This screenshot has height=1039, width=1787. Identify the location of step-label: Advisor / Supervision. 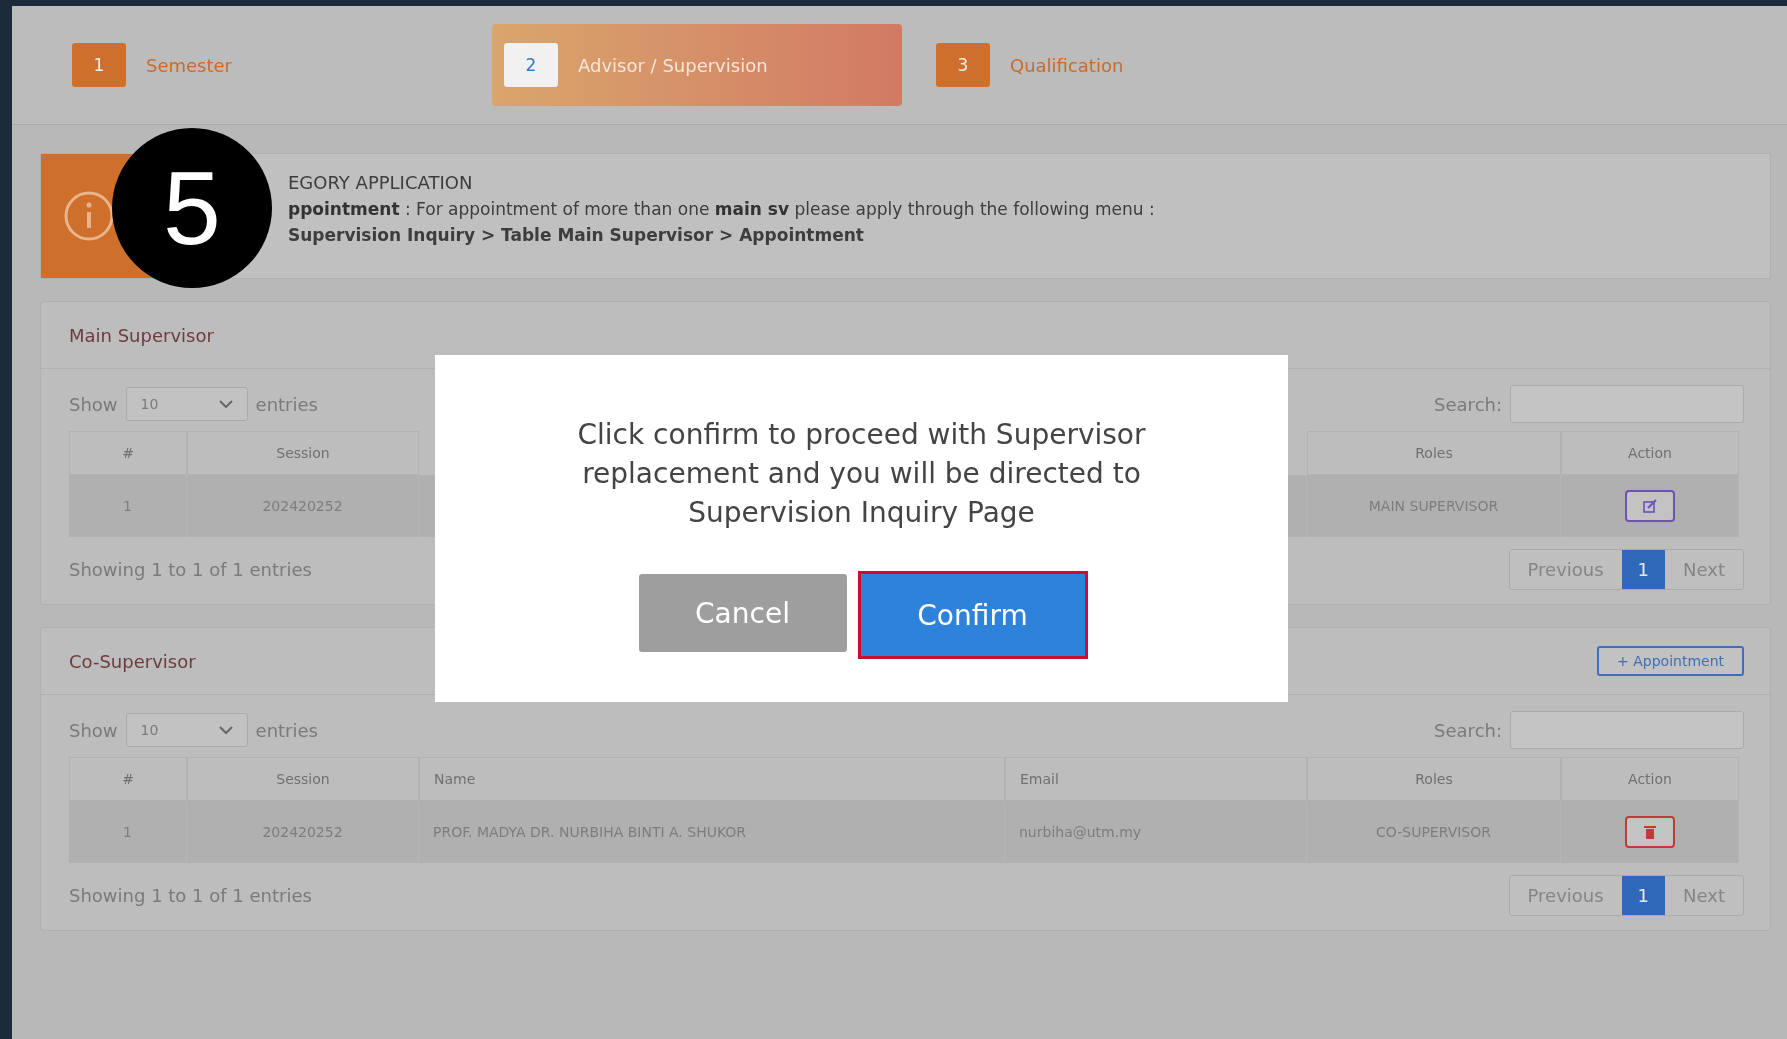
(673, 65).